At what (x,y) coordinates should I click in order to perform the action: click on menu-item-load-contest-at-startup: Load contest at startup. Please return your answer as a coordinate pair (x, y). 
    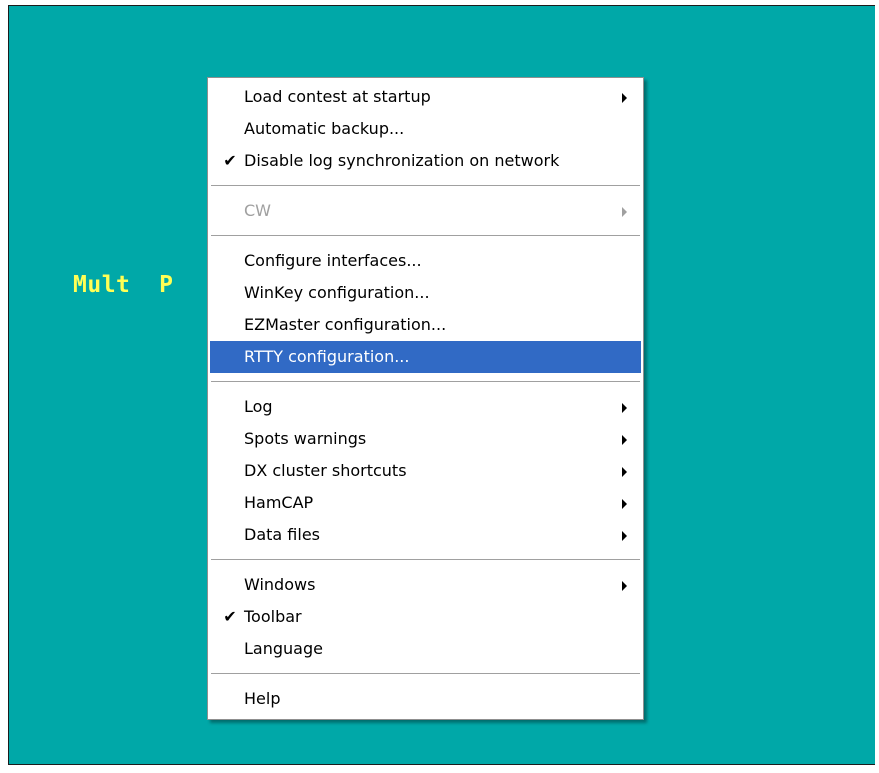
    Looking at the image, I should click on (425, 97).